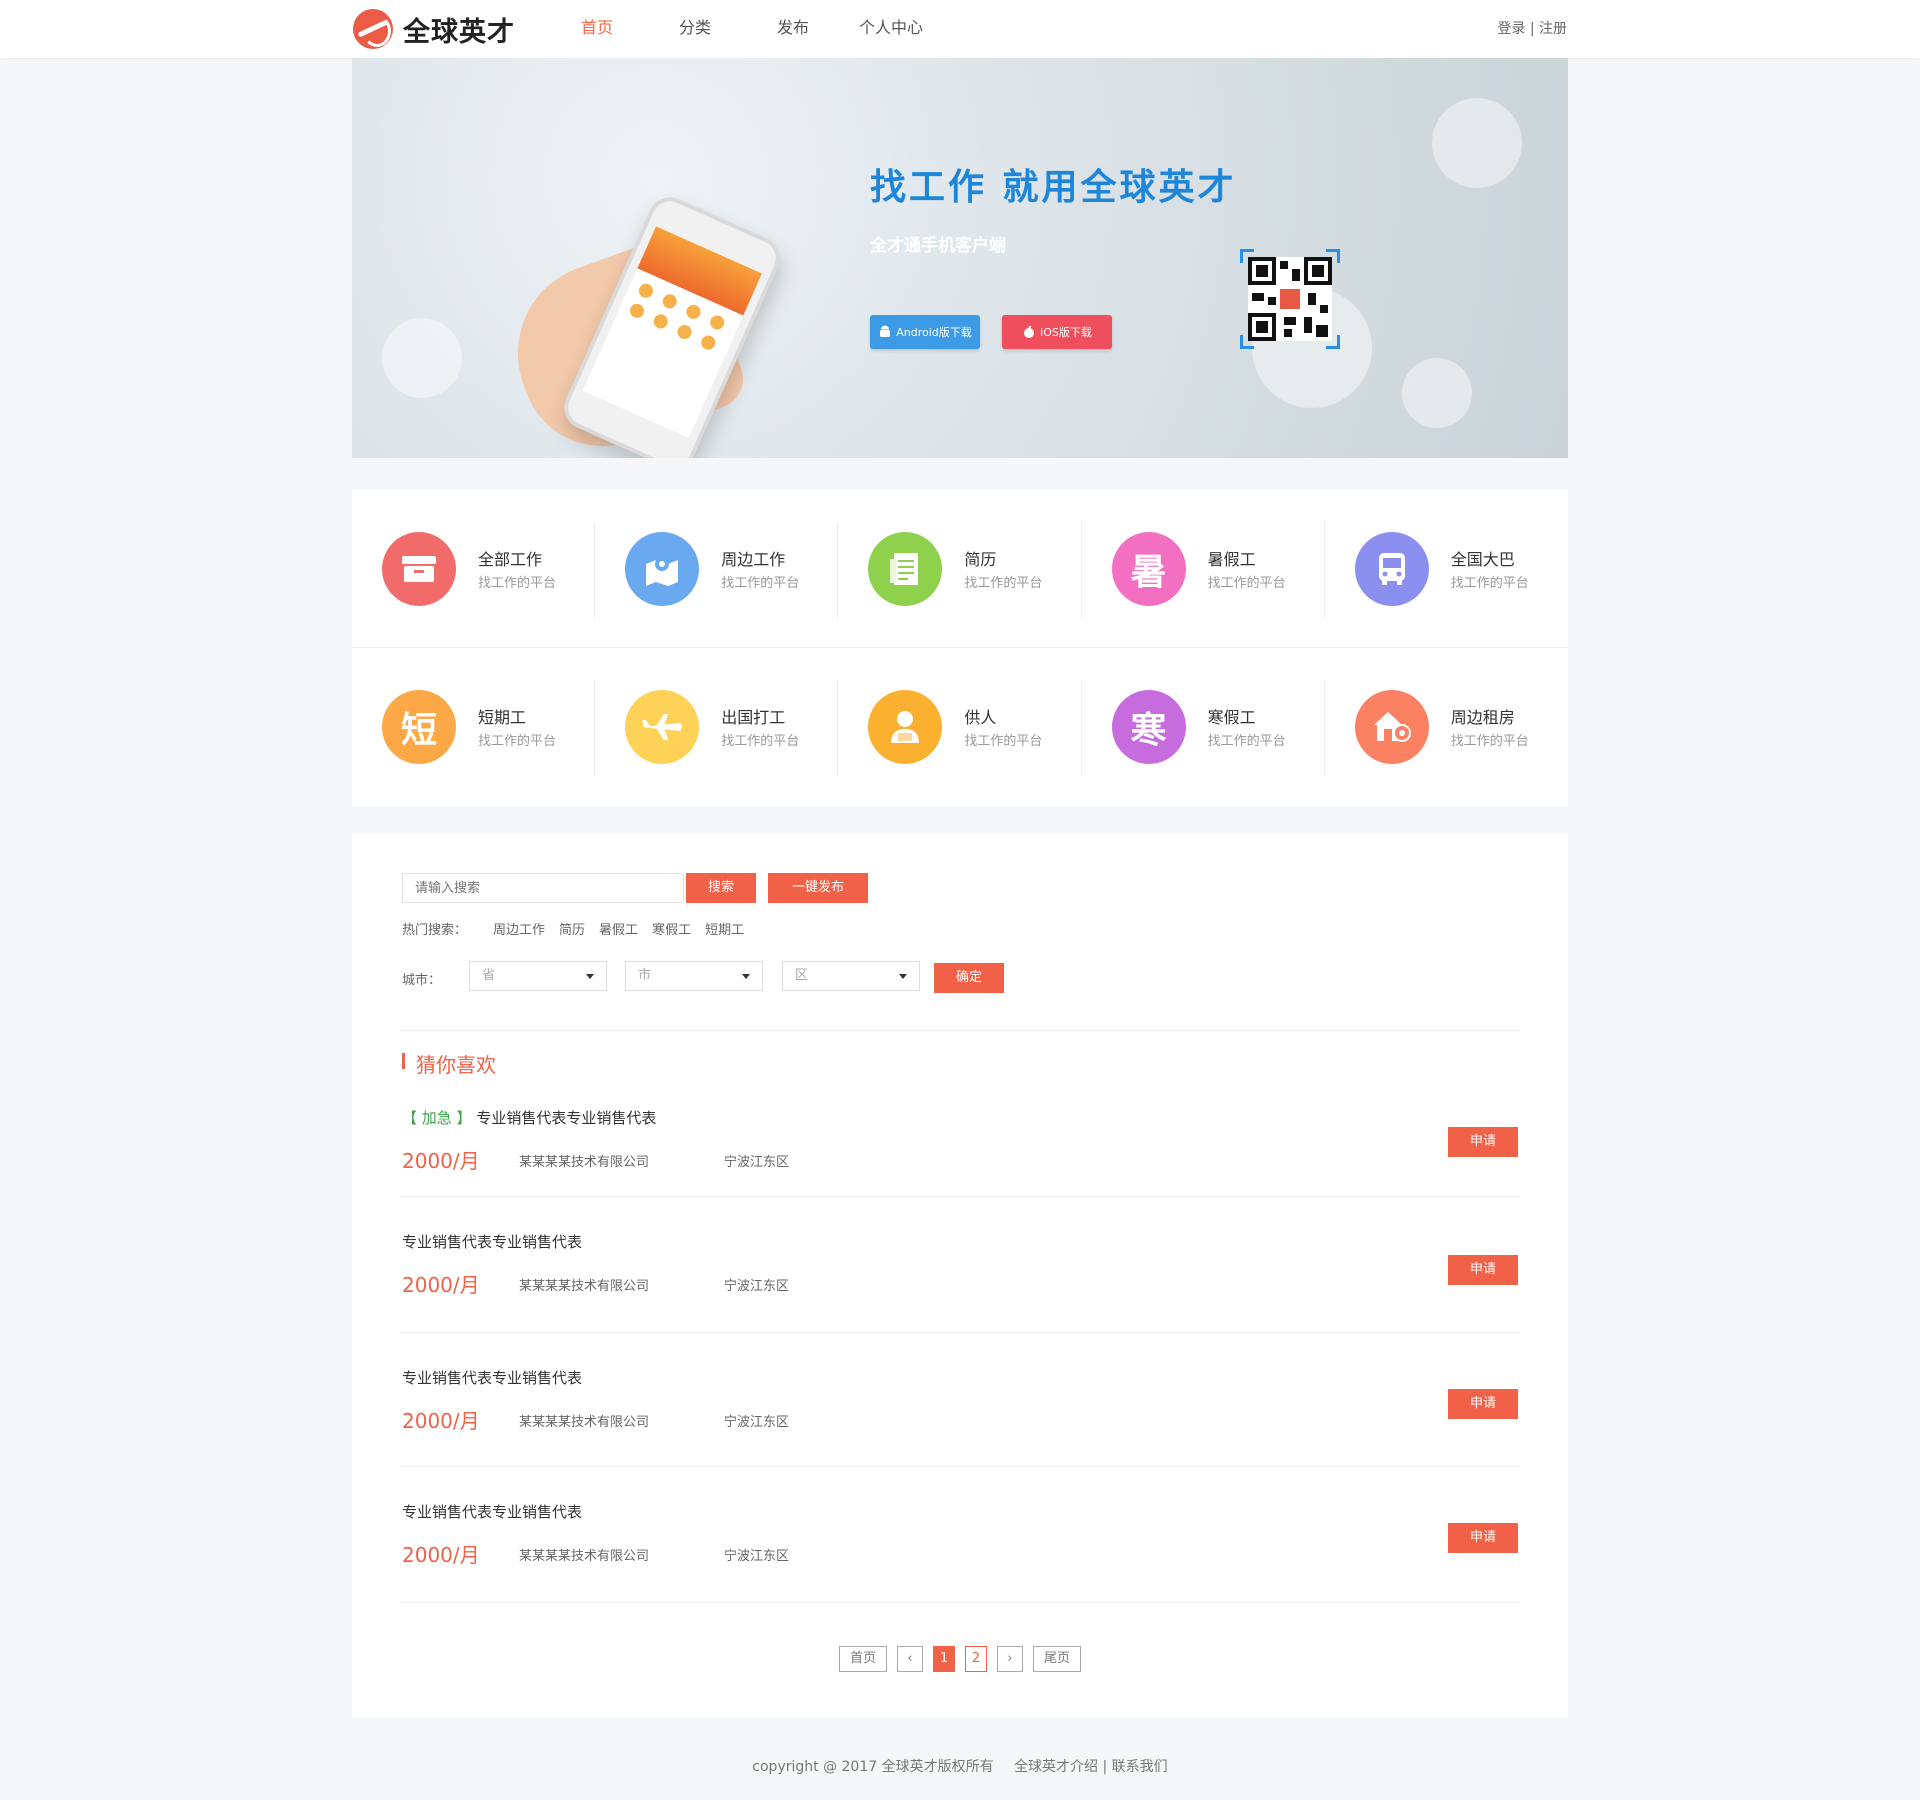 This screenshot has height=1800, width=1920. What do you see at coordinates (1053, 187) in the screenshot?
I see `banner-title: 找工作 就用全球英才` at bounding box center [1053, 187].